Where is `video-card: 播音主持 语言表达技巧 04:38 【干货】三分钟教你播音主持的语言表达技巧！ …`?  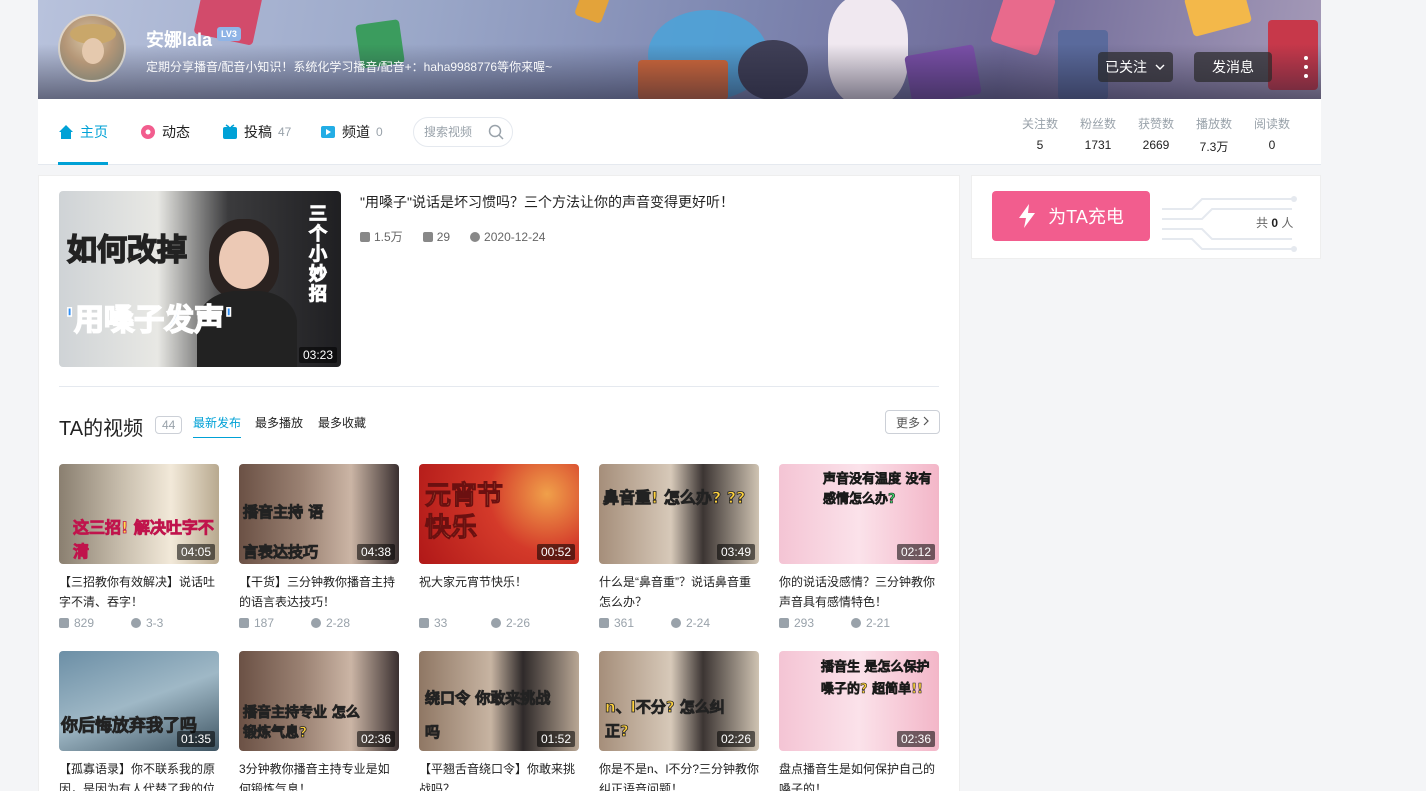
video-card: 播音主持 语言表达技巧 04:38 【干货】三分钟教你播音主持的语言表达技巧！ … is located at coordinates (319, 547).